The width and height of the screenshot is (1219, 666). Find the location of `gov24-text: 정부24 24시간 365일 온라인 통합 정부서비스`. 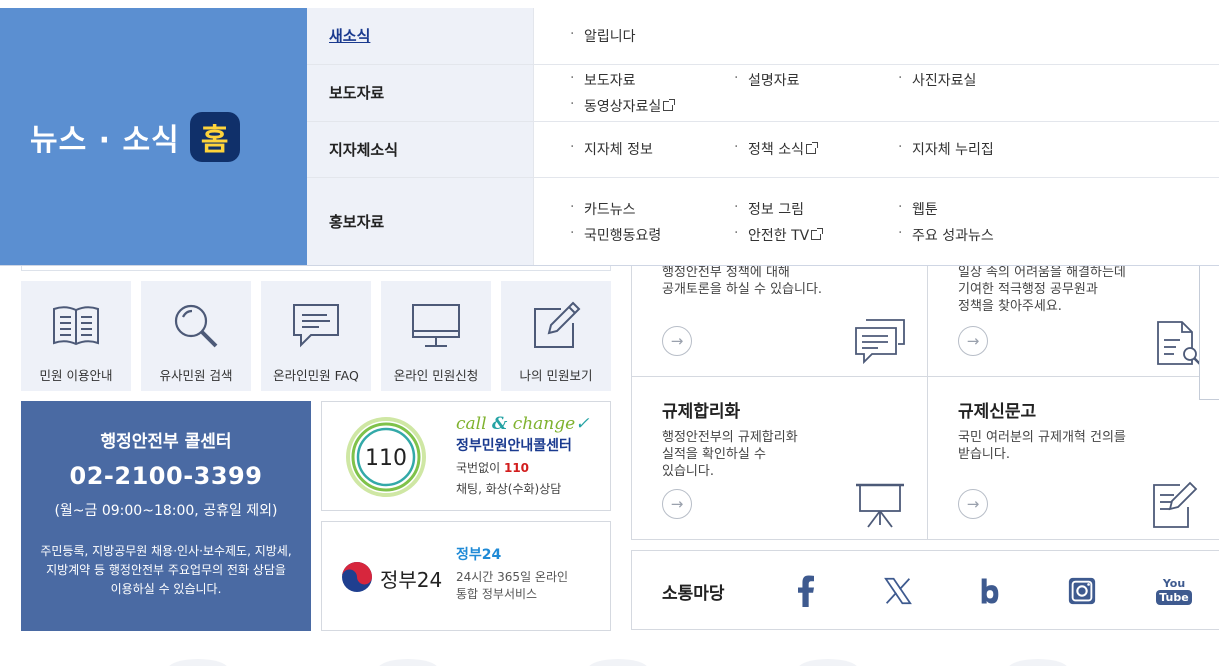

gov24-text: 정부24 24시간 365일 온라인 통합 정부서비스 is located at coordinates (512, 573).